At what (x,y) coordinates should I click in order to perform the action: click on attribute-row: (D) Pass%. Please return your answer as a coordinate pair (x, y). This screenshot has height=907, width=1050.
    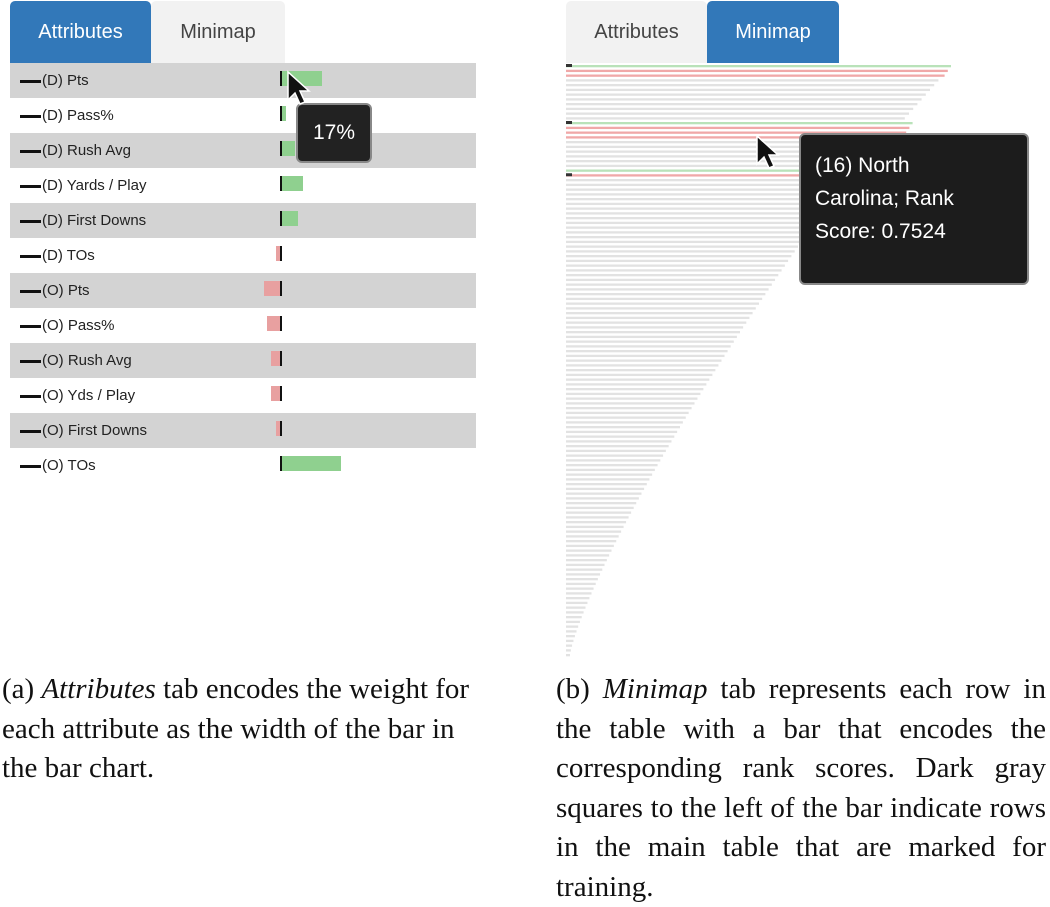
    Looking at the image, I should click on (243, 115).